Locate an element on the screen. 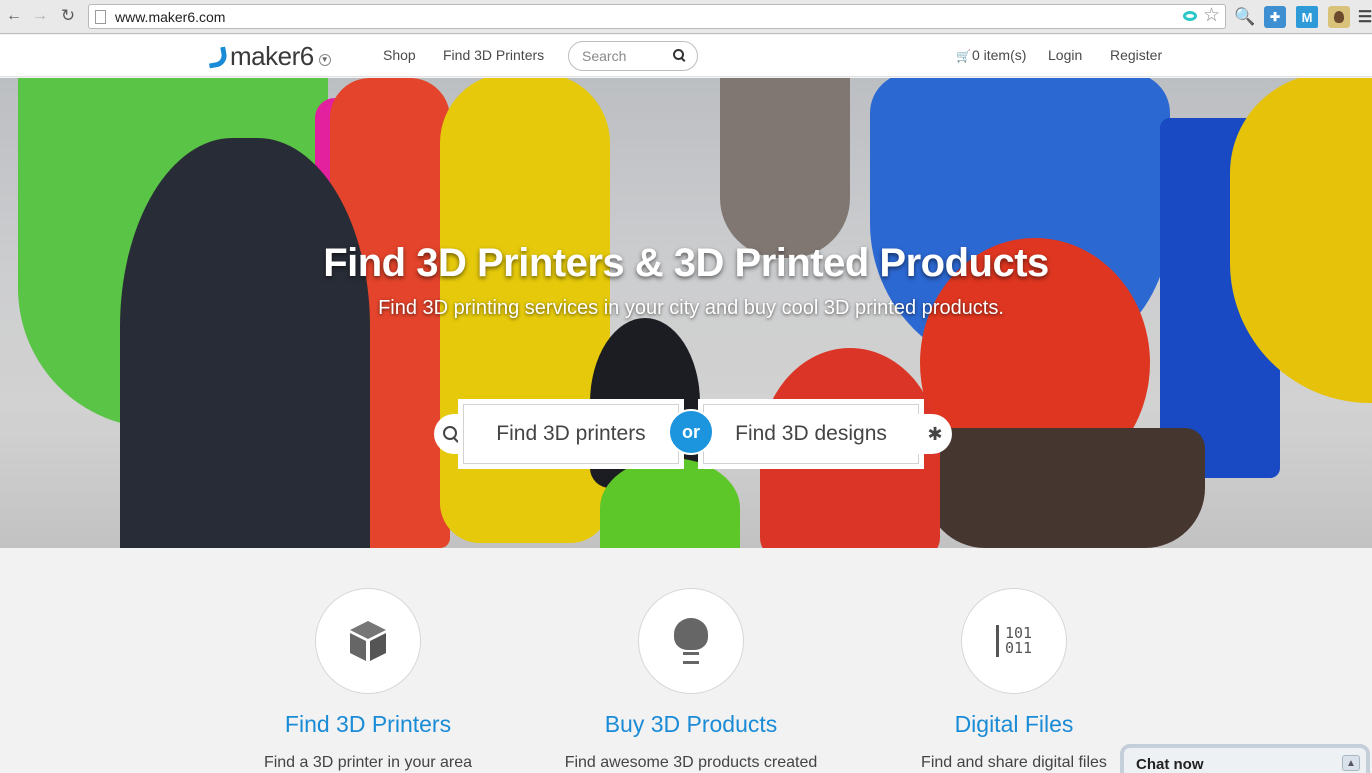 The width and height of the screenshot is (1372, 773). or-badge: or is located at coordinates (691, 432).